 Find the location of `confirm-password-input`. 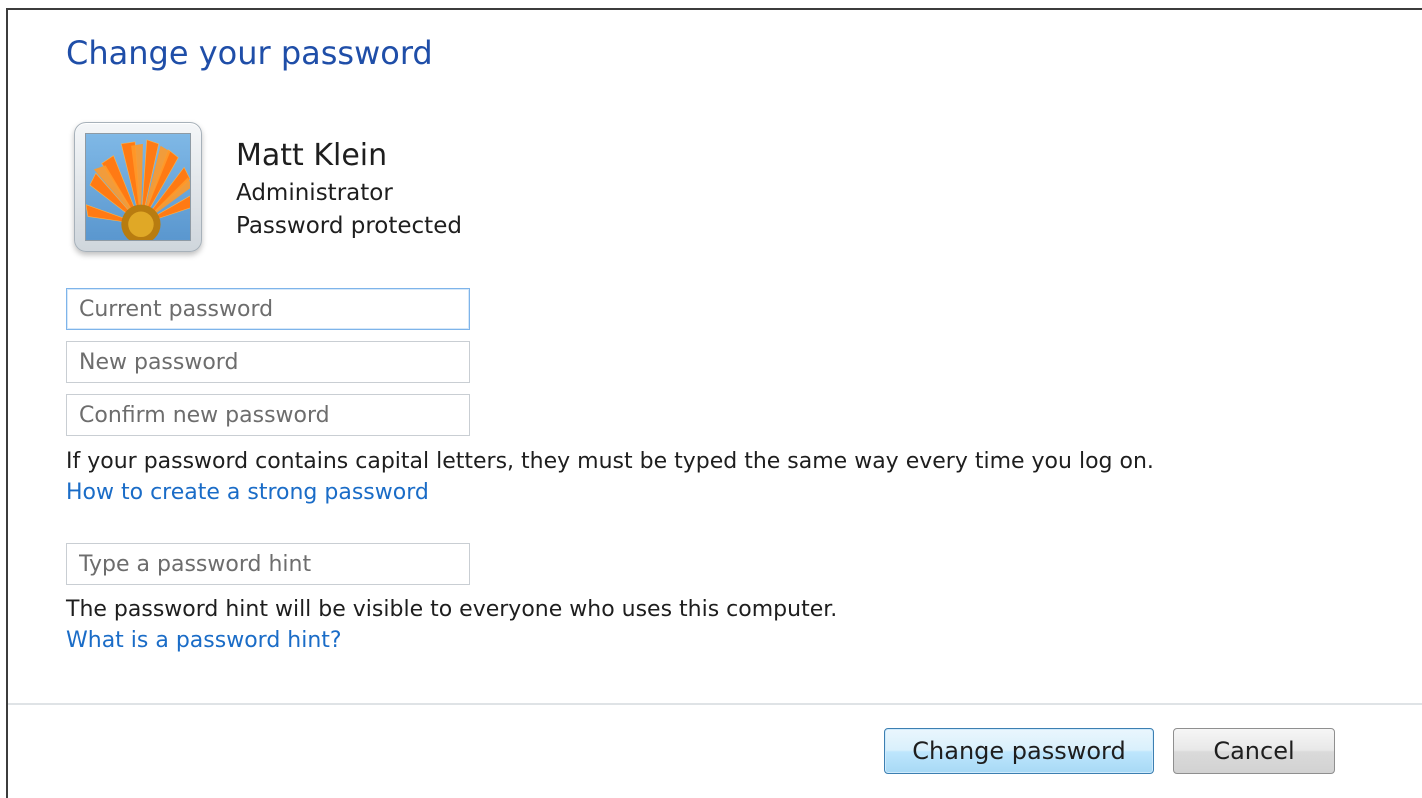

confirm-password-input is located at coordinates (268, 415).